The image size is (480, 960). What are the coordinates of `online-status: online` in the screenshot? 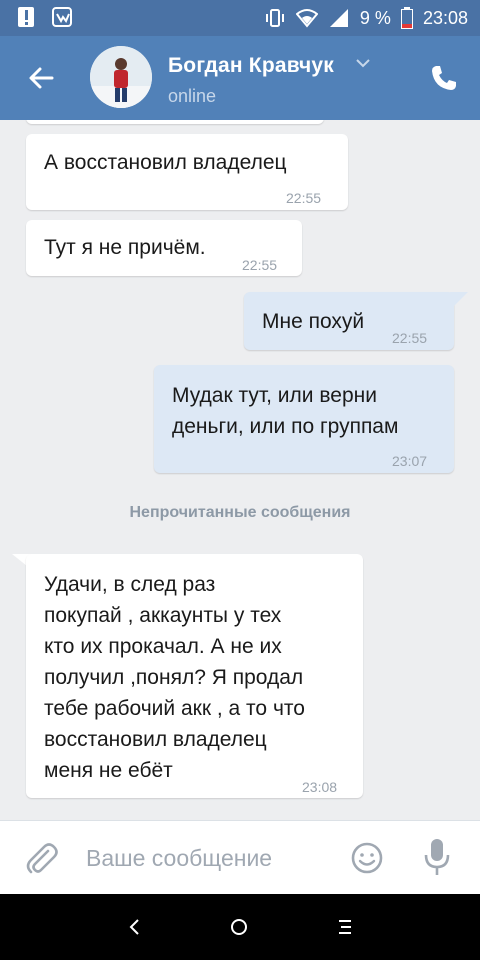 It's located at (192, 96).